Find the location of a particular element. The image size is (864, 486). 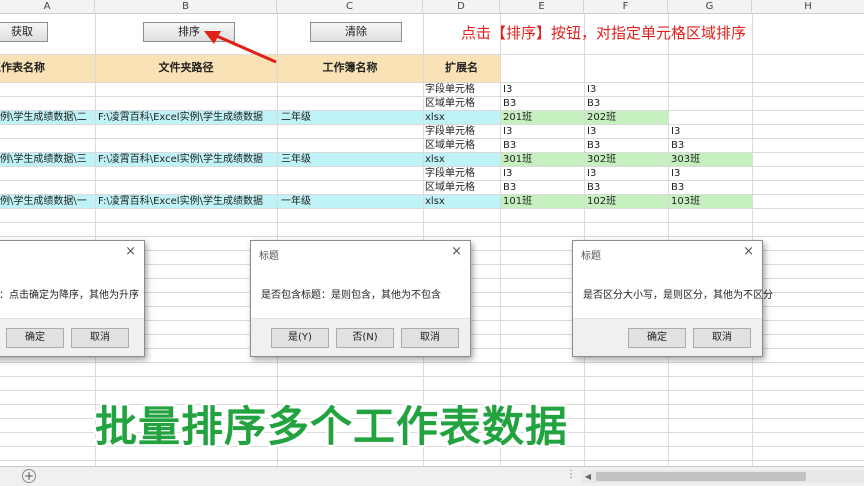

clear-button: 清除 is located at coordinates (356, 32).